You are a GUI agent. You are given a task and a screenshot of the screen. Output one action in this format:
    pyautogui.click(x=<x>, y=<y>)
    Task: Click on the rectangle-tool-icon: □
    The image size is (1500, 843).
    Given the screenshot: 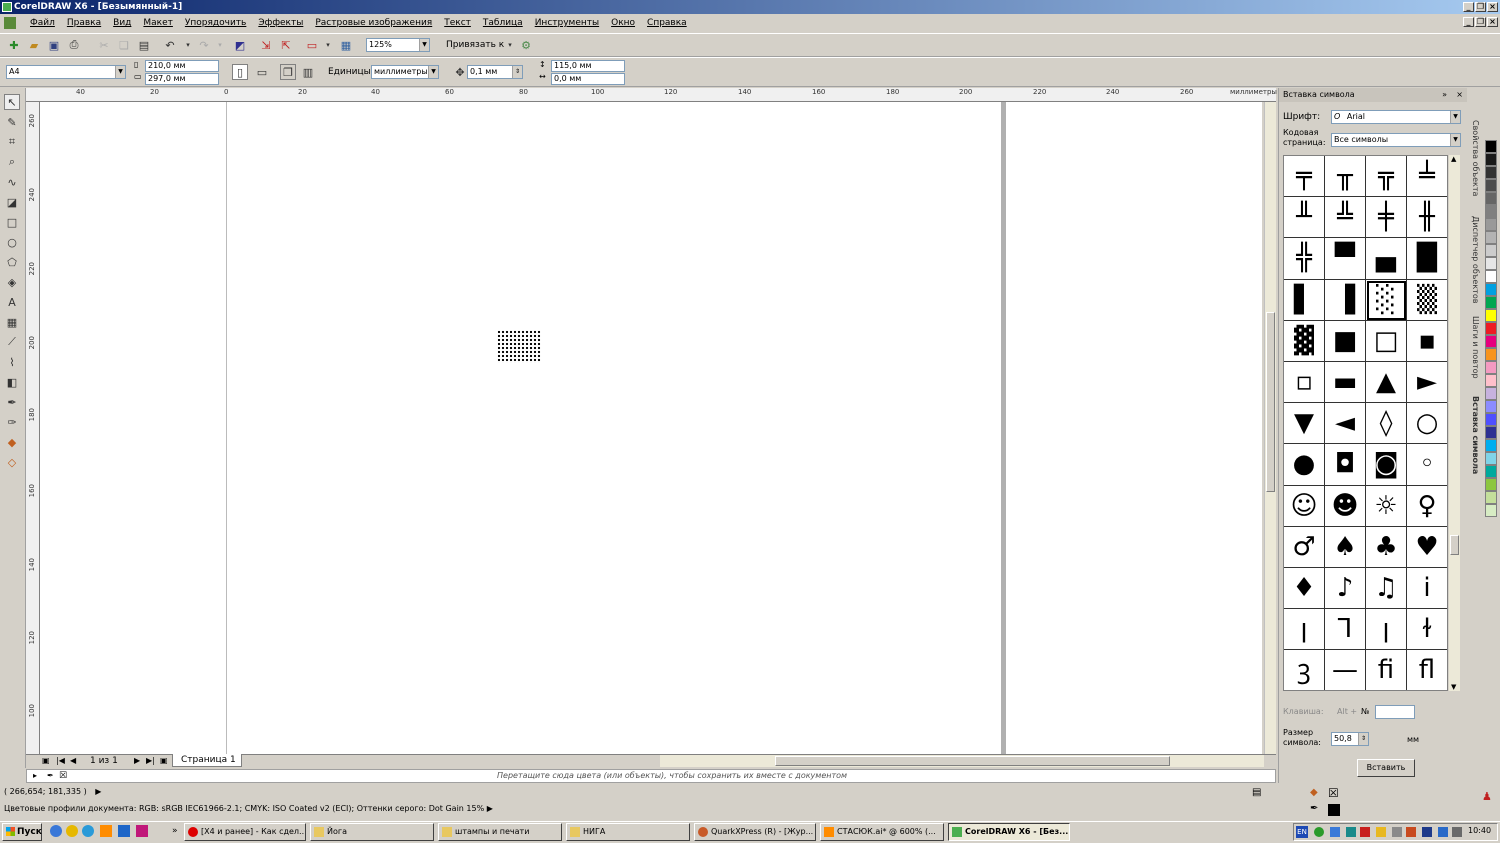 What is the action you would take?
    pyautogui.click(x=12, y=222)
    